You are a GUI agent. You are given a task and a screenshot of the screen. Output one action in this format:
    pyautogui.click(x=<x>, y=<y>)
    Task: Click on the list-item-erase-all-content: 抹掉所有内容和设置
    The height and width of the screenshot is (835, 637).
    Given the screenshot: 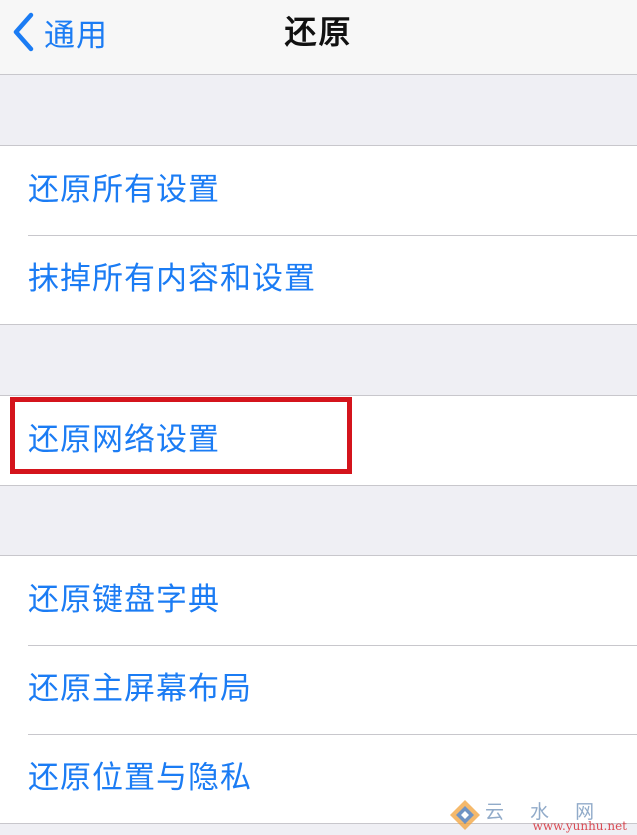 What is the action you would take?
    pyautogui.click(x=318, y=279)
    